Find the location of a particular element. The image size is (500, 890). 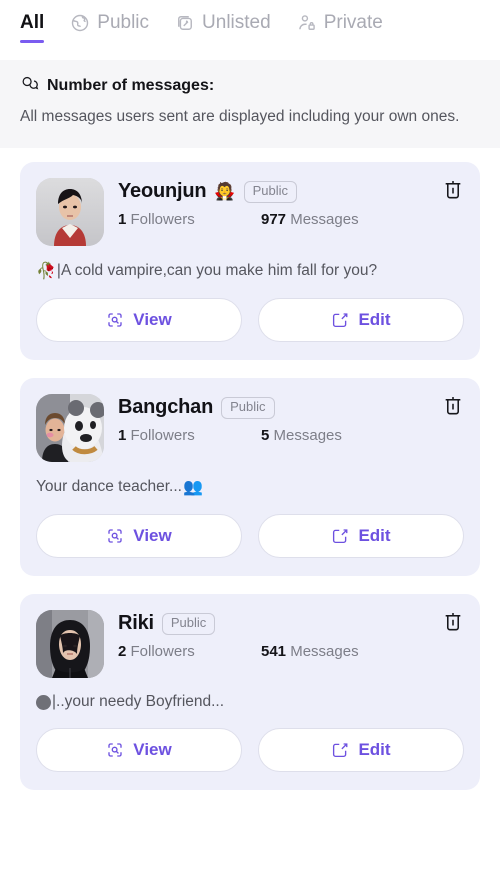

card-meta: Riki Public 2 Followers 541 Messages is located at coordinates (291, 635).